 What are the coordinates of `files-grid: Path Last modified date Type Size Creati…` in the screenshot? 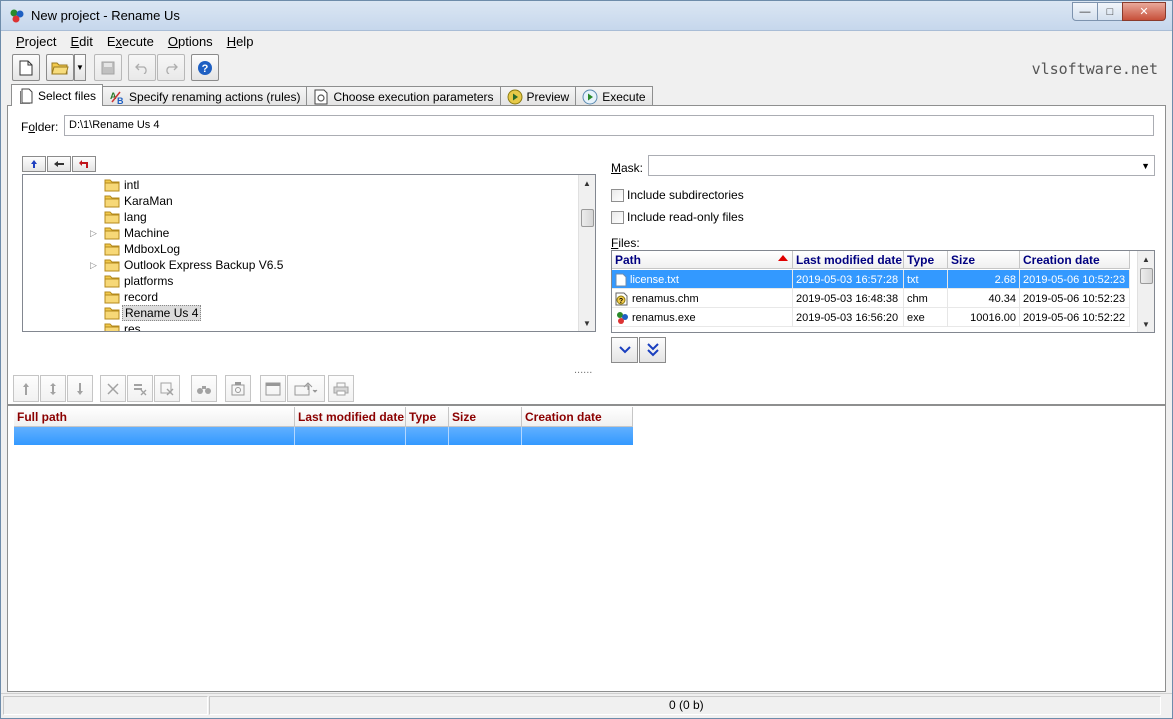 It's located at (883, 291).